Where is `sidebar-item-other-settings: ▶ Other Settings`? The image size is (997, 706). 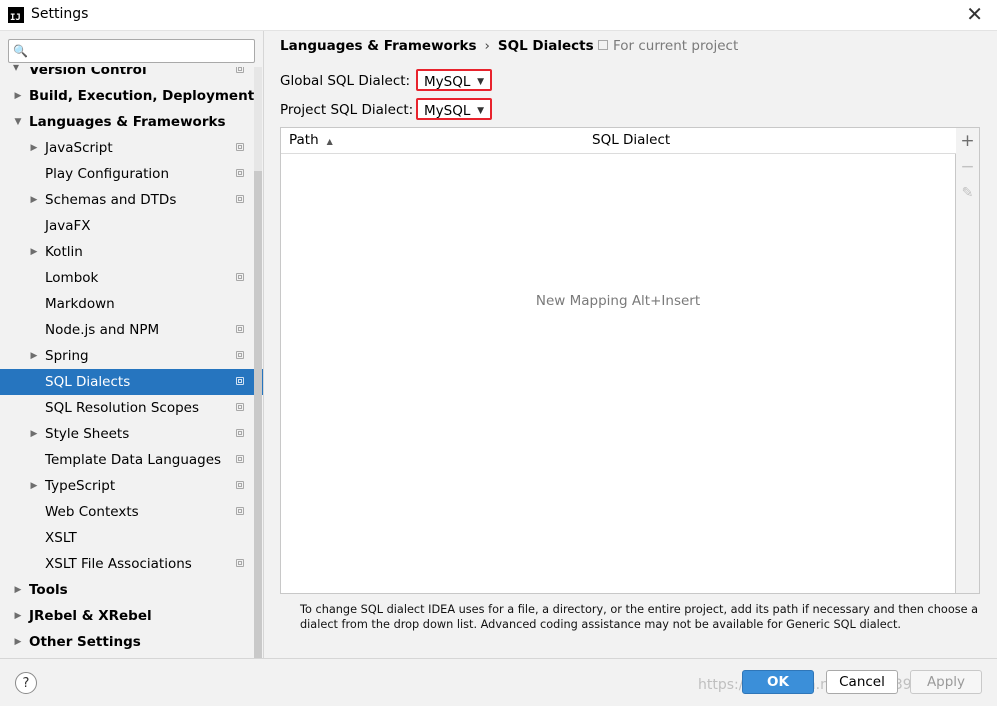 sidebar-item-other-settings: ▶ Other Settings is located at coordinates (131, 642).